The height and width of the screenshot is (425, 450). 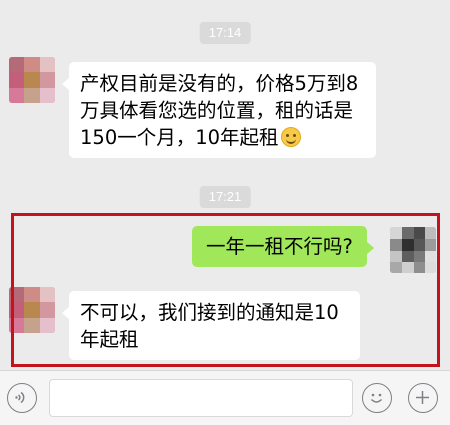 I want to click on input-bar, so click(x=225, y=397).